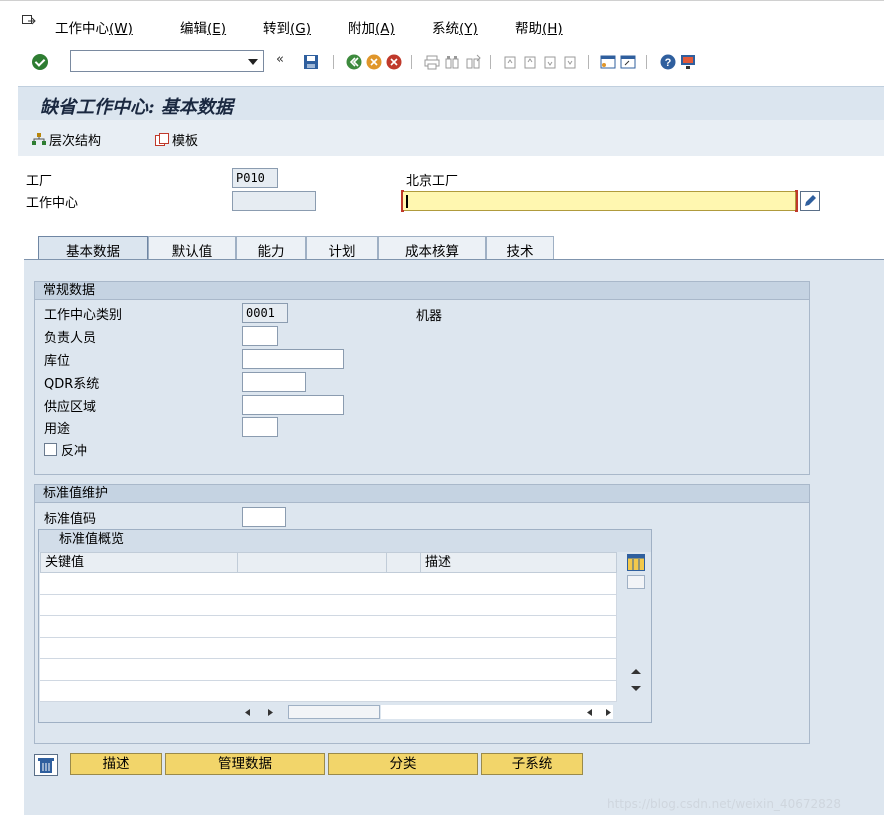  Describe the element at coordinates (422, 291) in the screenshot. I see `general-data-title: 常规数据` at that location.